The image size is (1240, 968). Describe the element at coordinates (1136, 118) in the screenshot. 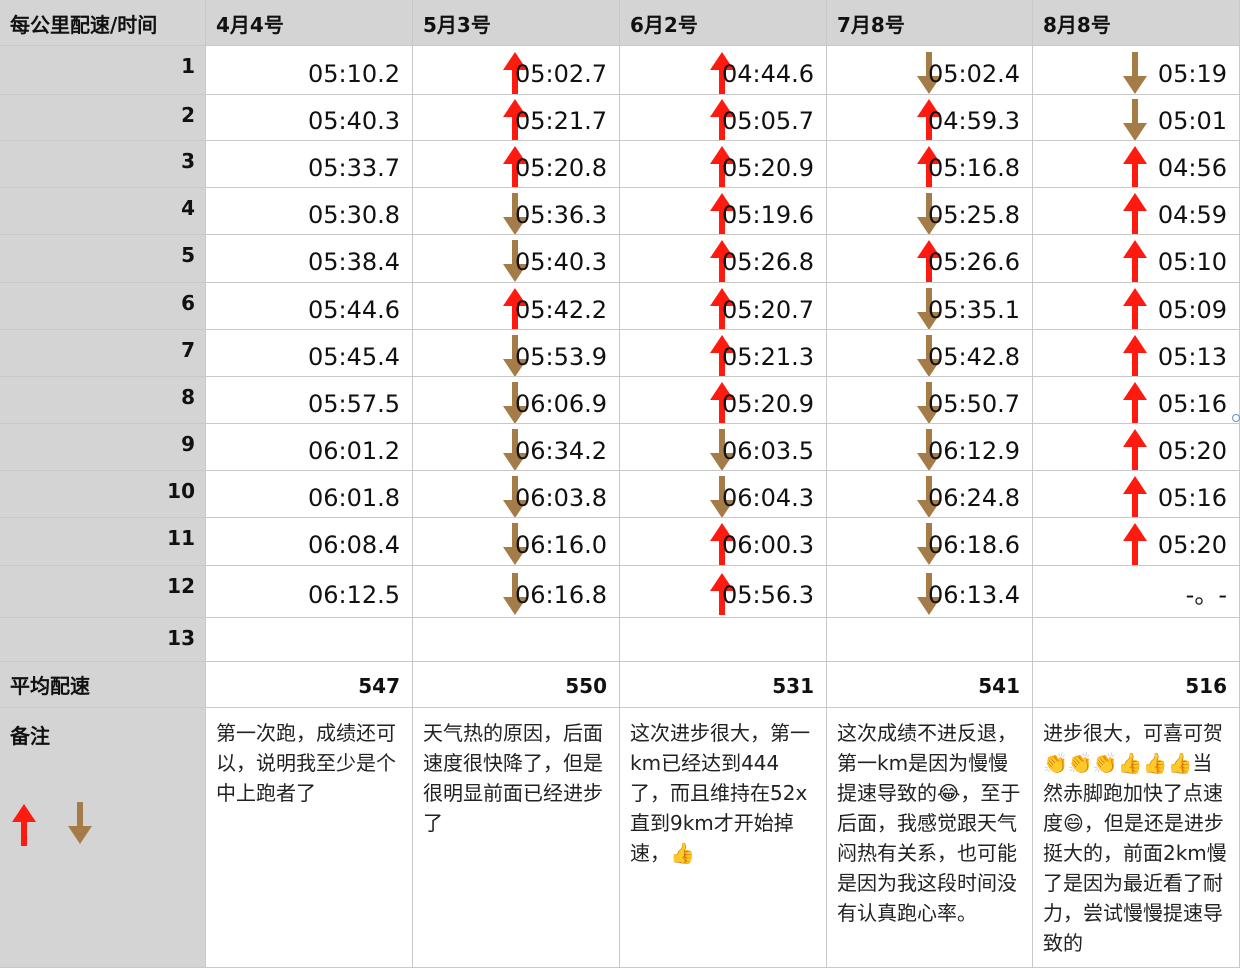

I see `pace-cell: 05:01` at that location.